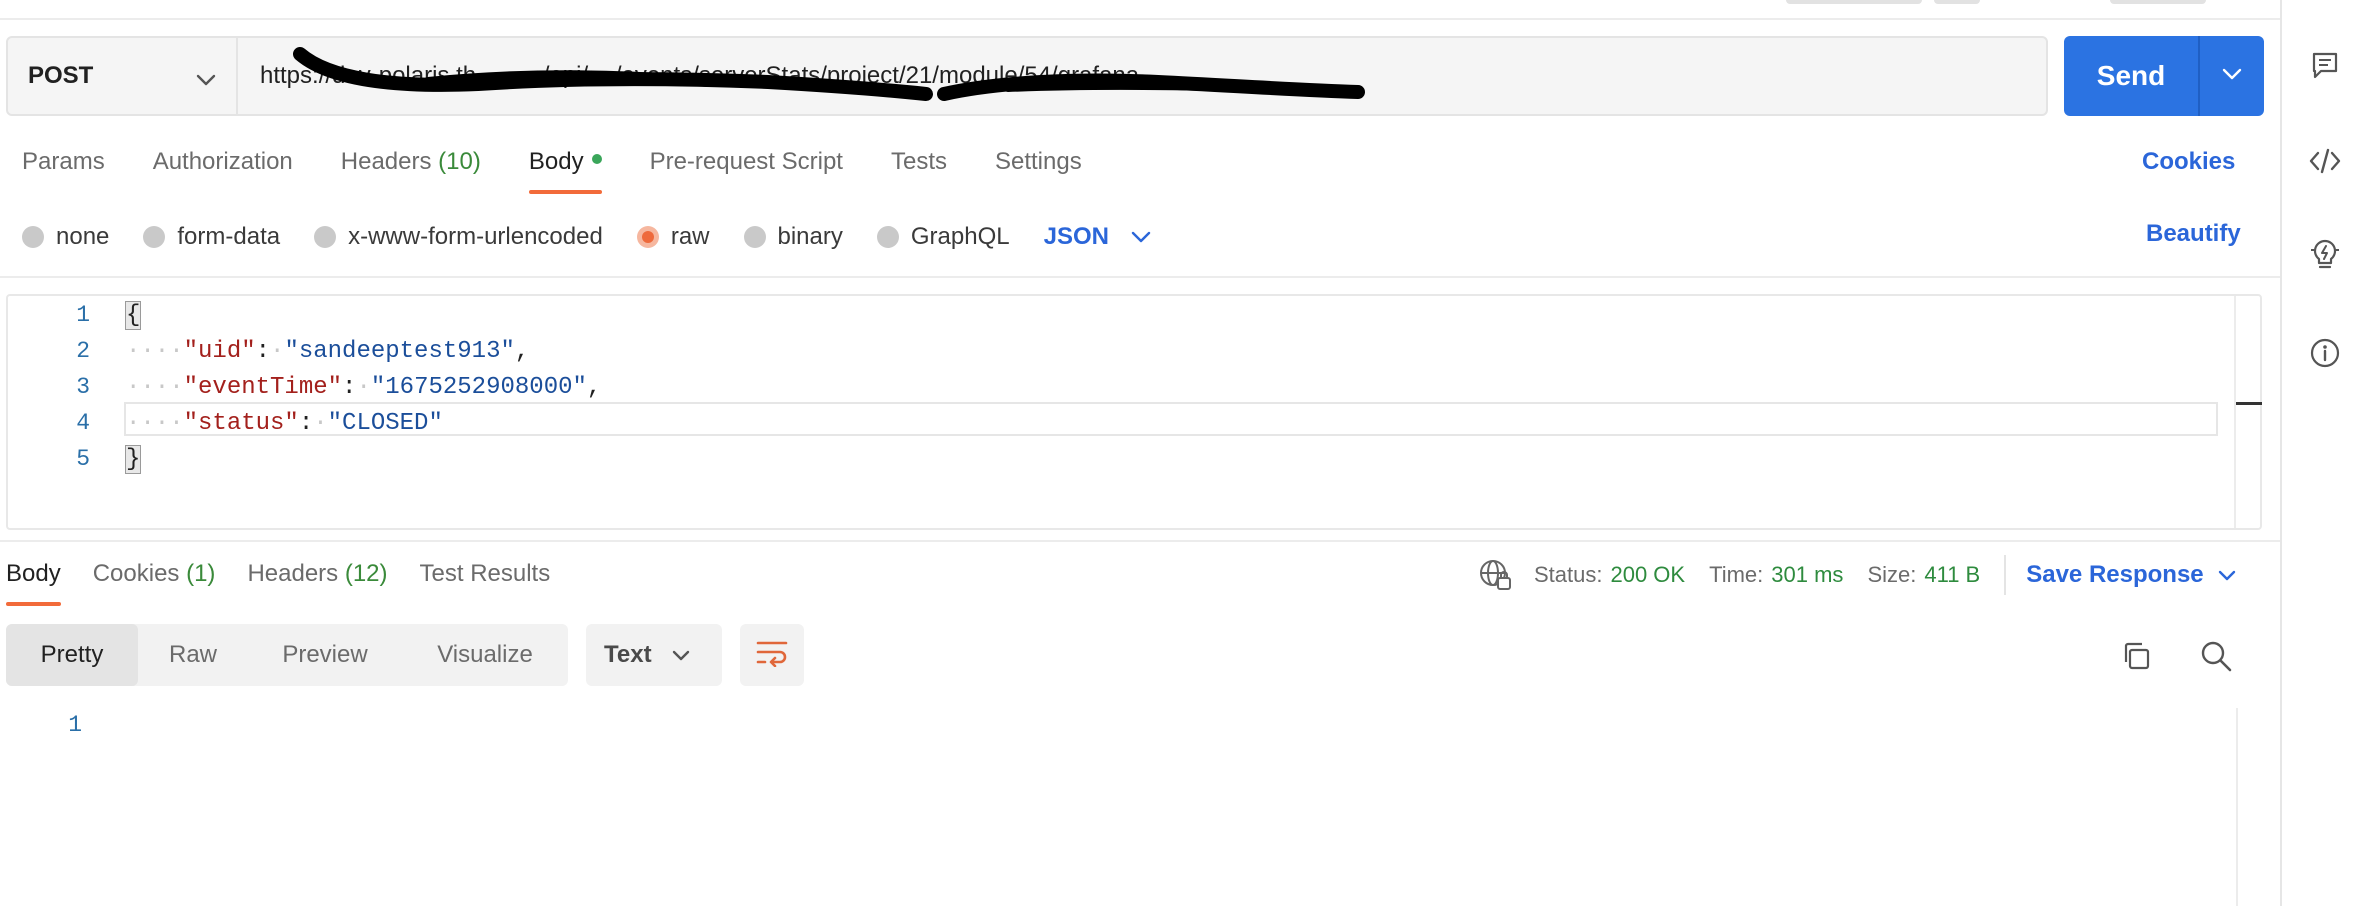 This screenshot has width=2354, height=906. I want to click on body-format-select: JSON, so click(1097, 237).